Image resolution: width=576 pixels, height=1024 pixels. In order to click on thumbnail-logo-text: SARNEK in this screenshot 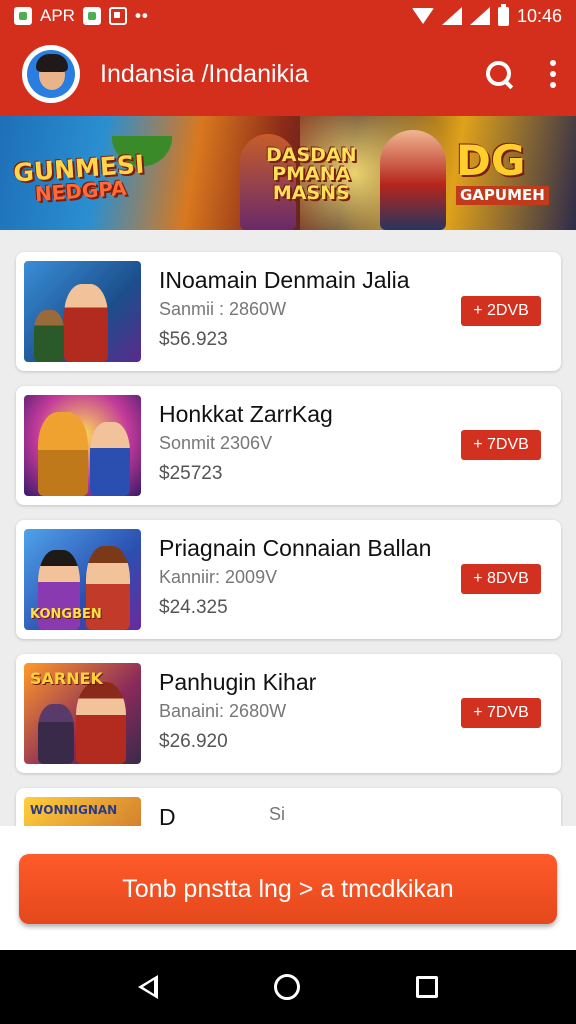, I will do `click(66, 678)`.